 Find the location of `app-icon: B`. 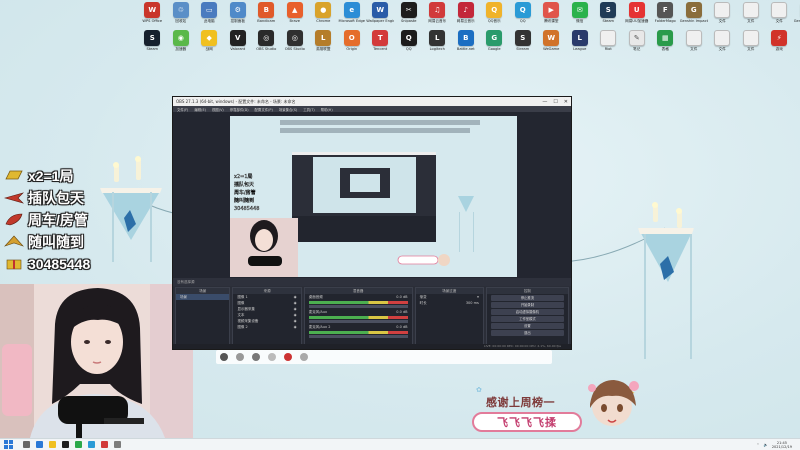

app-icon: B is located at coordinates (465, 38).